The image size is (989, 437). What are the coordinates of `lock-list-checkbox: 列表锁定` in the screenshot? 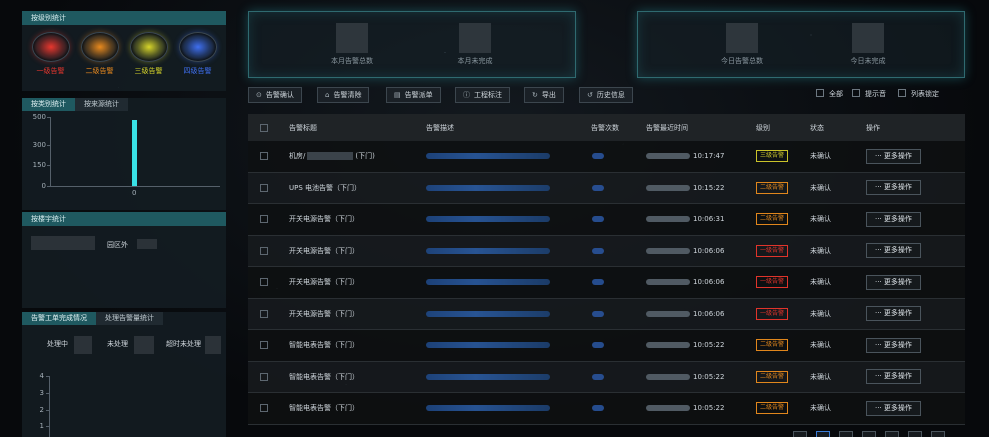 It's located at (918, 94).